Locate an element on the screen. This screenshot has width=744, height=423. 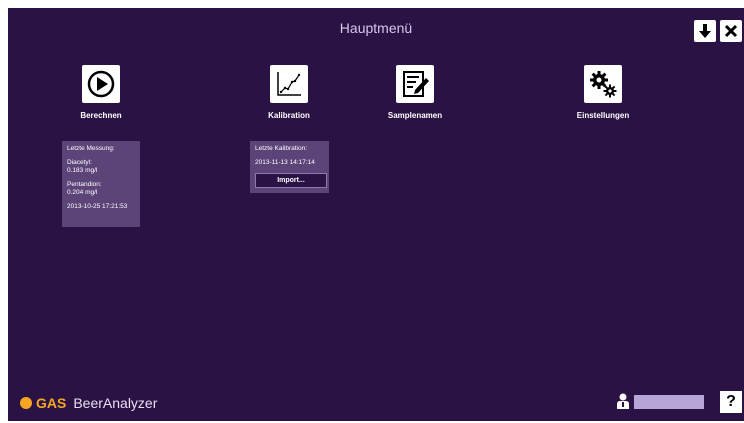
user-input is located at coordinates (669, 402).